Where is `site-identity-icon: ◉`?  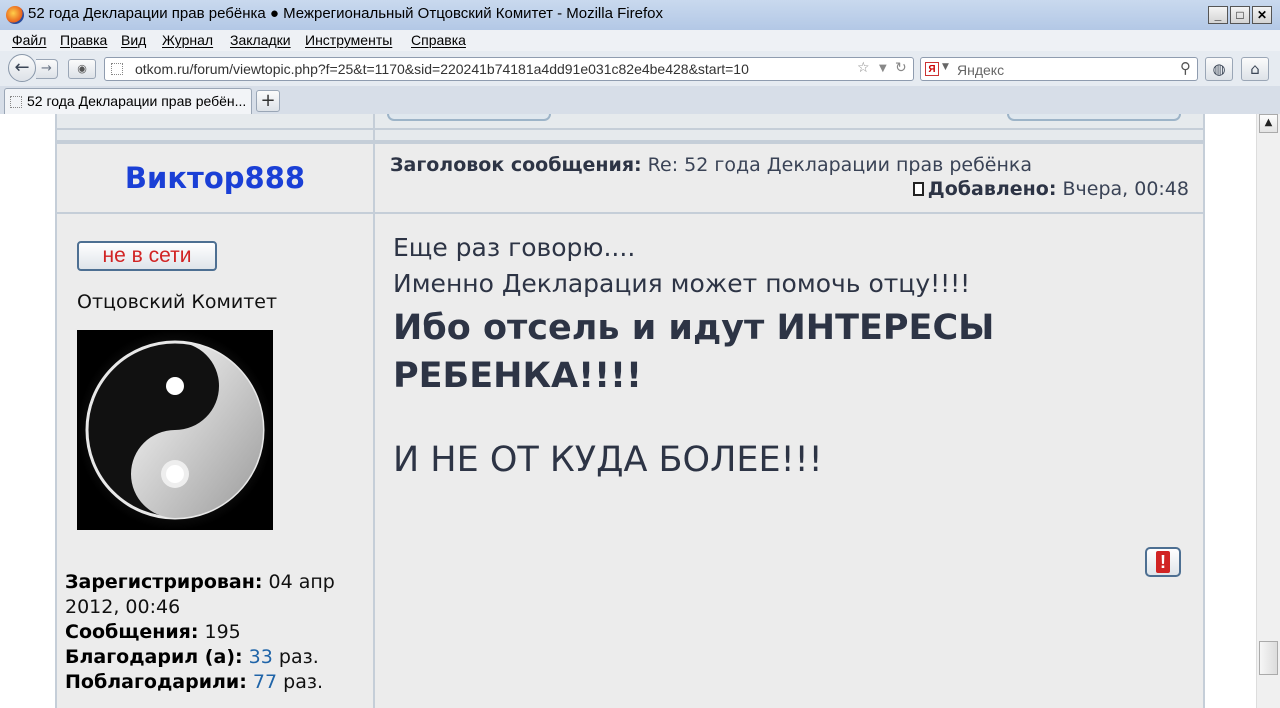 site-identity-icon: ◉ is located at coordinates (82, 69).